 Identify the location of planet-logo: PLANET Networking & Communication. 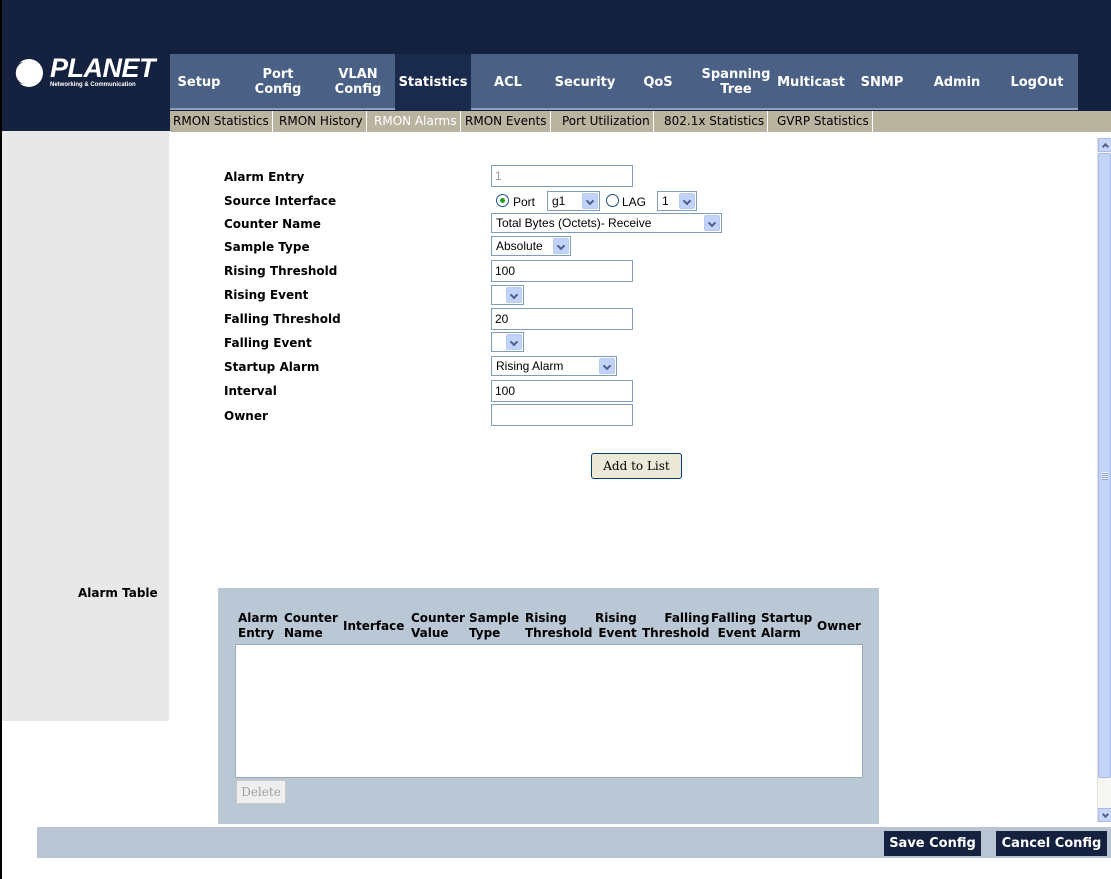
(85, 74).